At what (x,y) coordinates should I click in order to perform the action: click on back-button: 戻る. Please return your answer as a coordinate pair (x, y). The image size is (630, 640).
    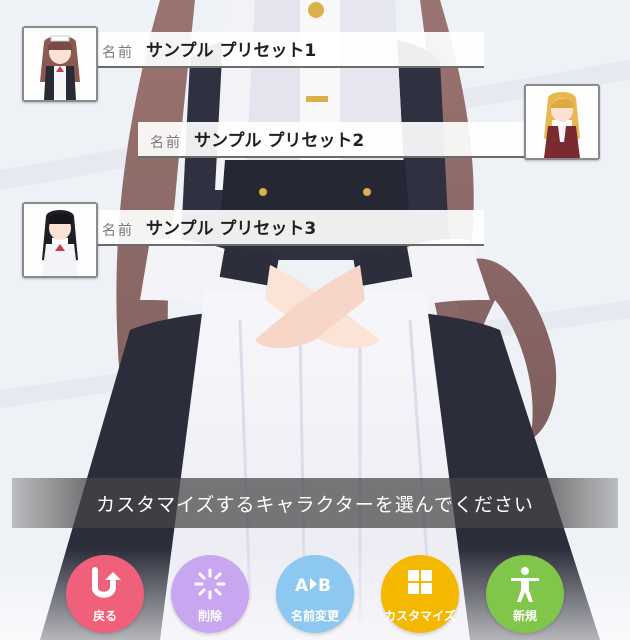
    Looking at the image, I should click on (105, 594).